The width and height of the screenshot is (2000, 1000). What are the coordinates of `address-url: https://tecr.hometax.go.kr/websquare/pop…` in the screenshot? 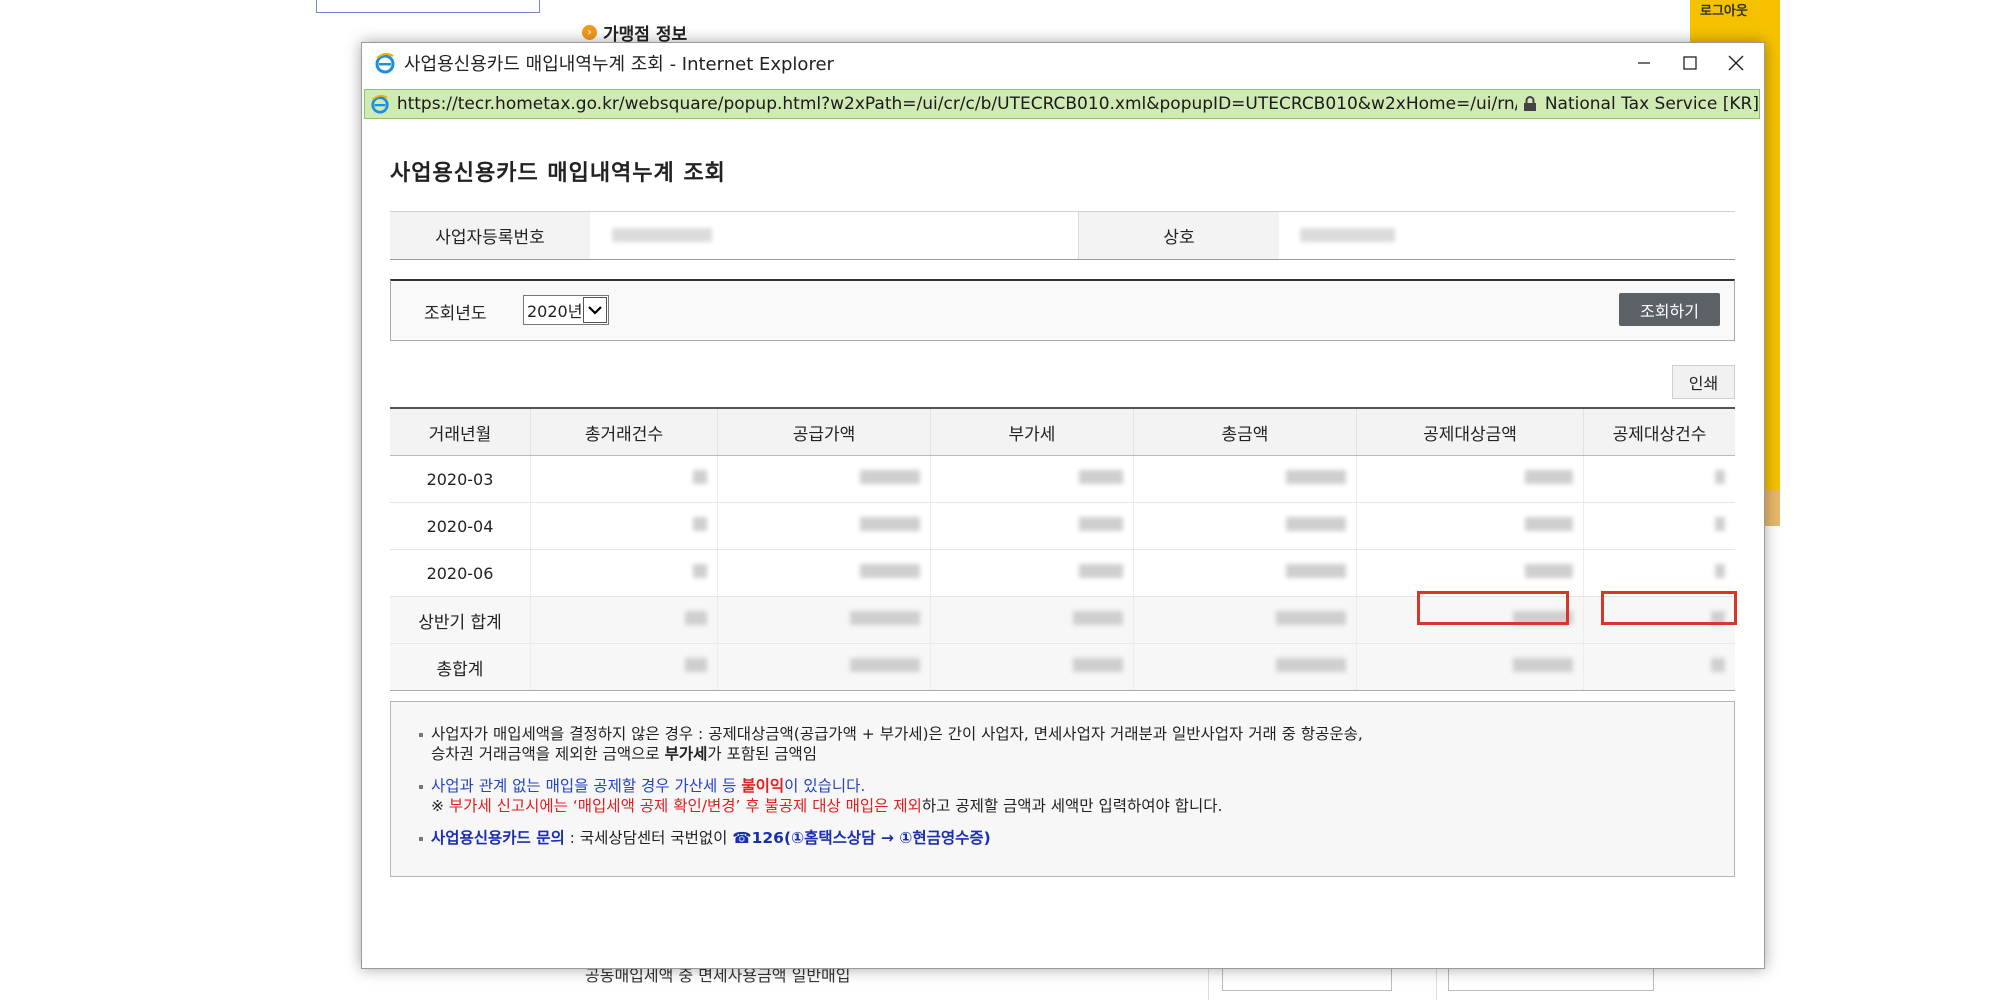 It's located at (957, 104).